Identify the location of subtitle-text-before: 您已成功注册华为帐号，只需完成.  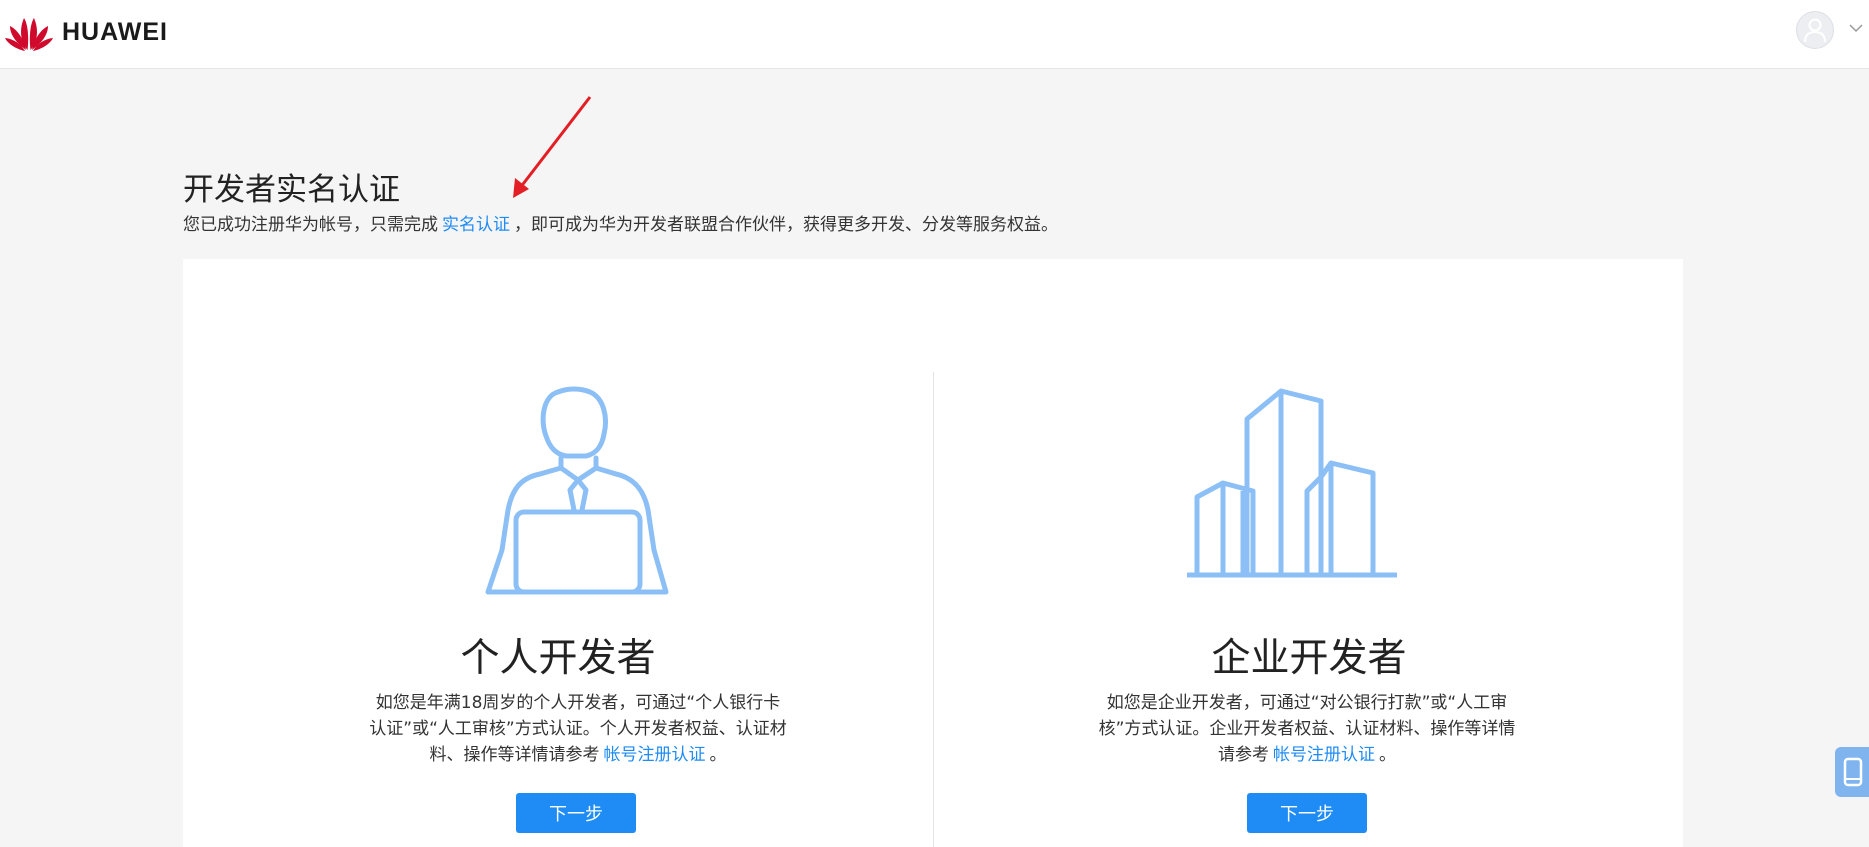
(310, 225).